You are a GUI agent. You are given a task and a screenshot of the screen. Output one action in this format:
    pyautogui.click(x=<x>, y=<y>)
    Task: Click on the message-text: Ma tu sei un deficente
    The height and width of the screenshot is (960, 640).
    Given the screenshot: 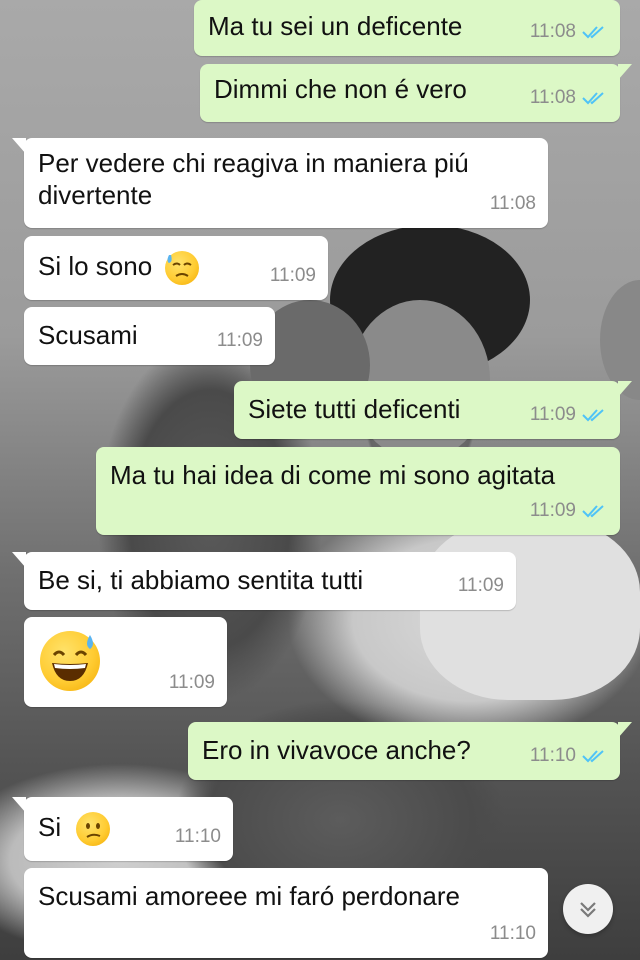 What is the action you would take?
    pyautogui.click(x=335, y=26)
    